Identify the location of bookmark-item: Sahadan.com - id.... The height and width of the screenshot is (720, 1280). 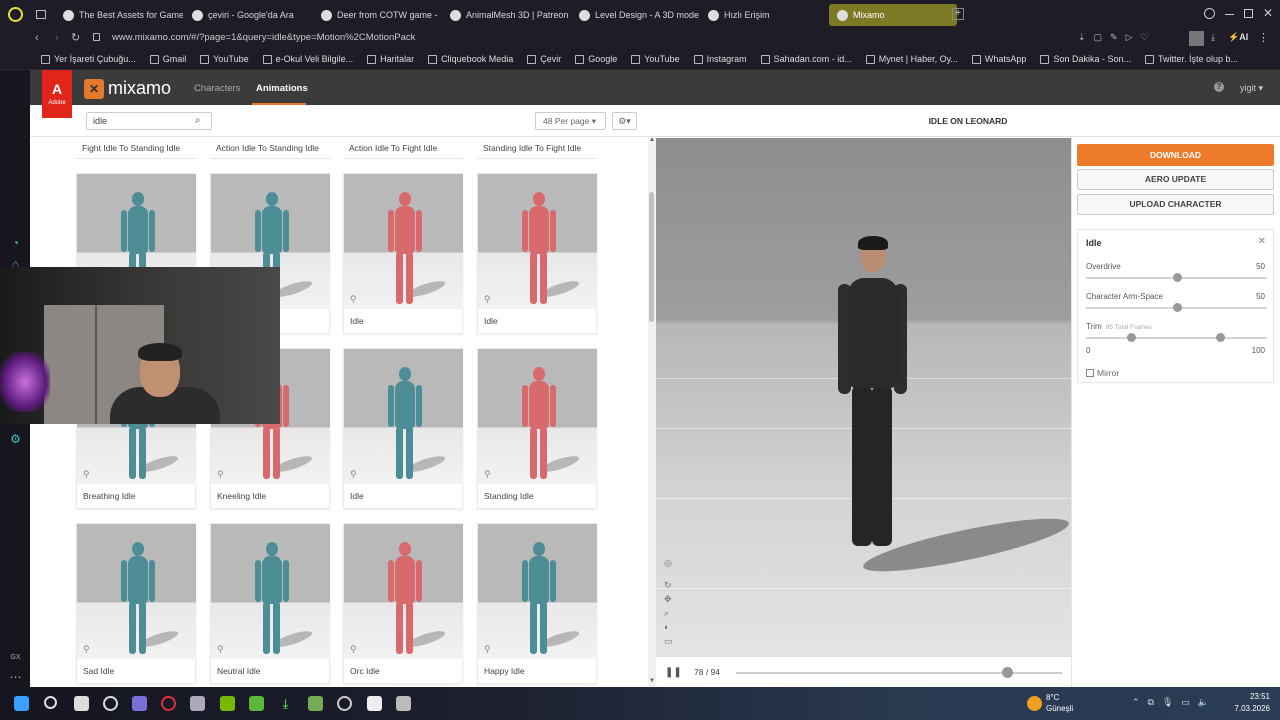
(806, 59).